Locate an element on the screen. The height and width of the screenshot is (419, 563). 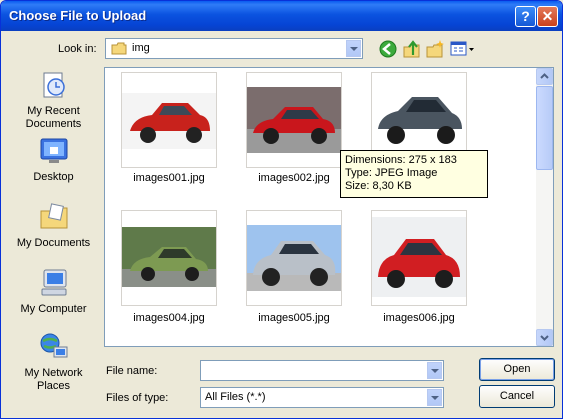
place-my-documents: My Documents is located at coordinates (53, 225).